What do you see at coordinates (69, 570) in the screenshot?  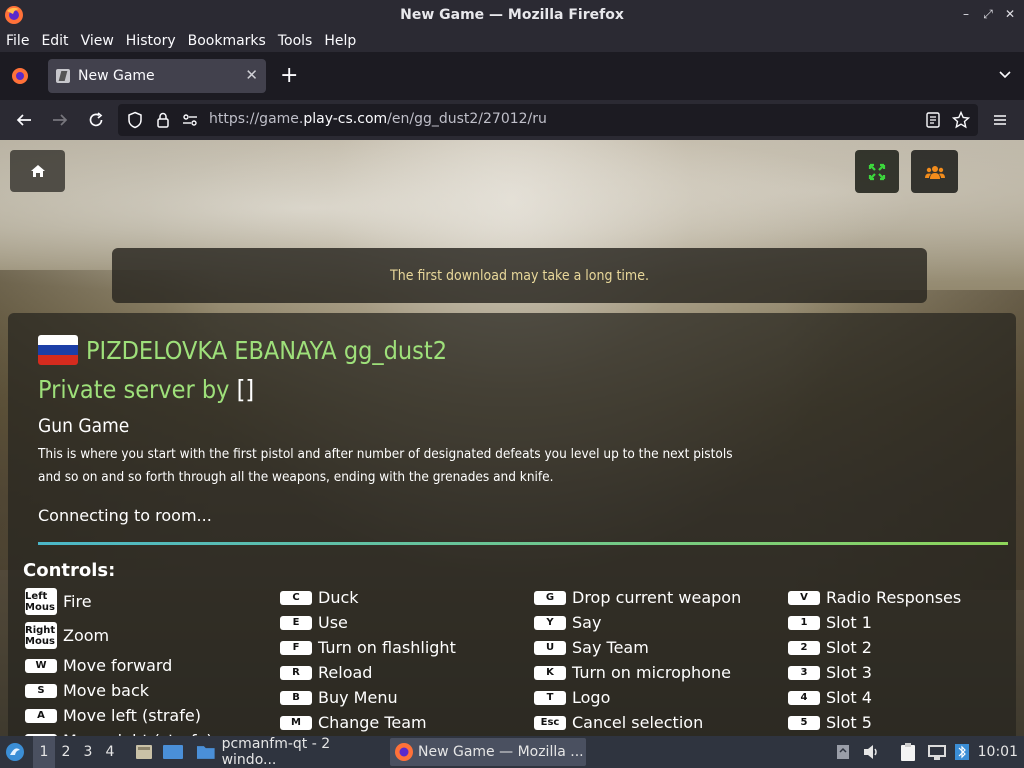 I see `controls-heading: Controls:` at bounding box center [69, 570].